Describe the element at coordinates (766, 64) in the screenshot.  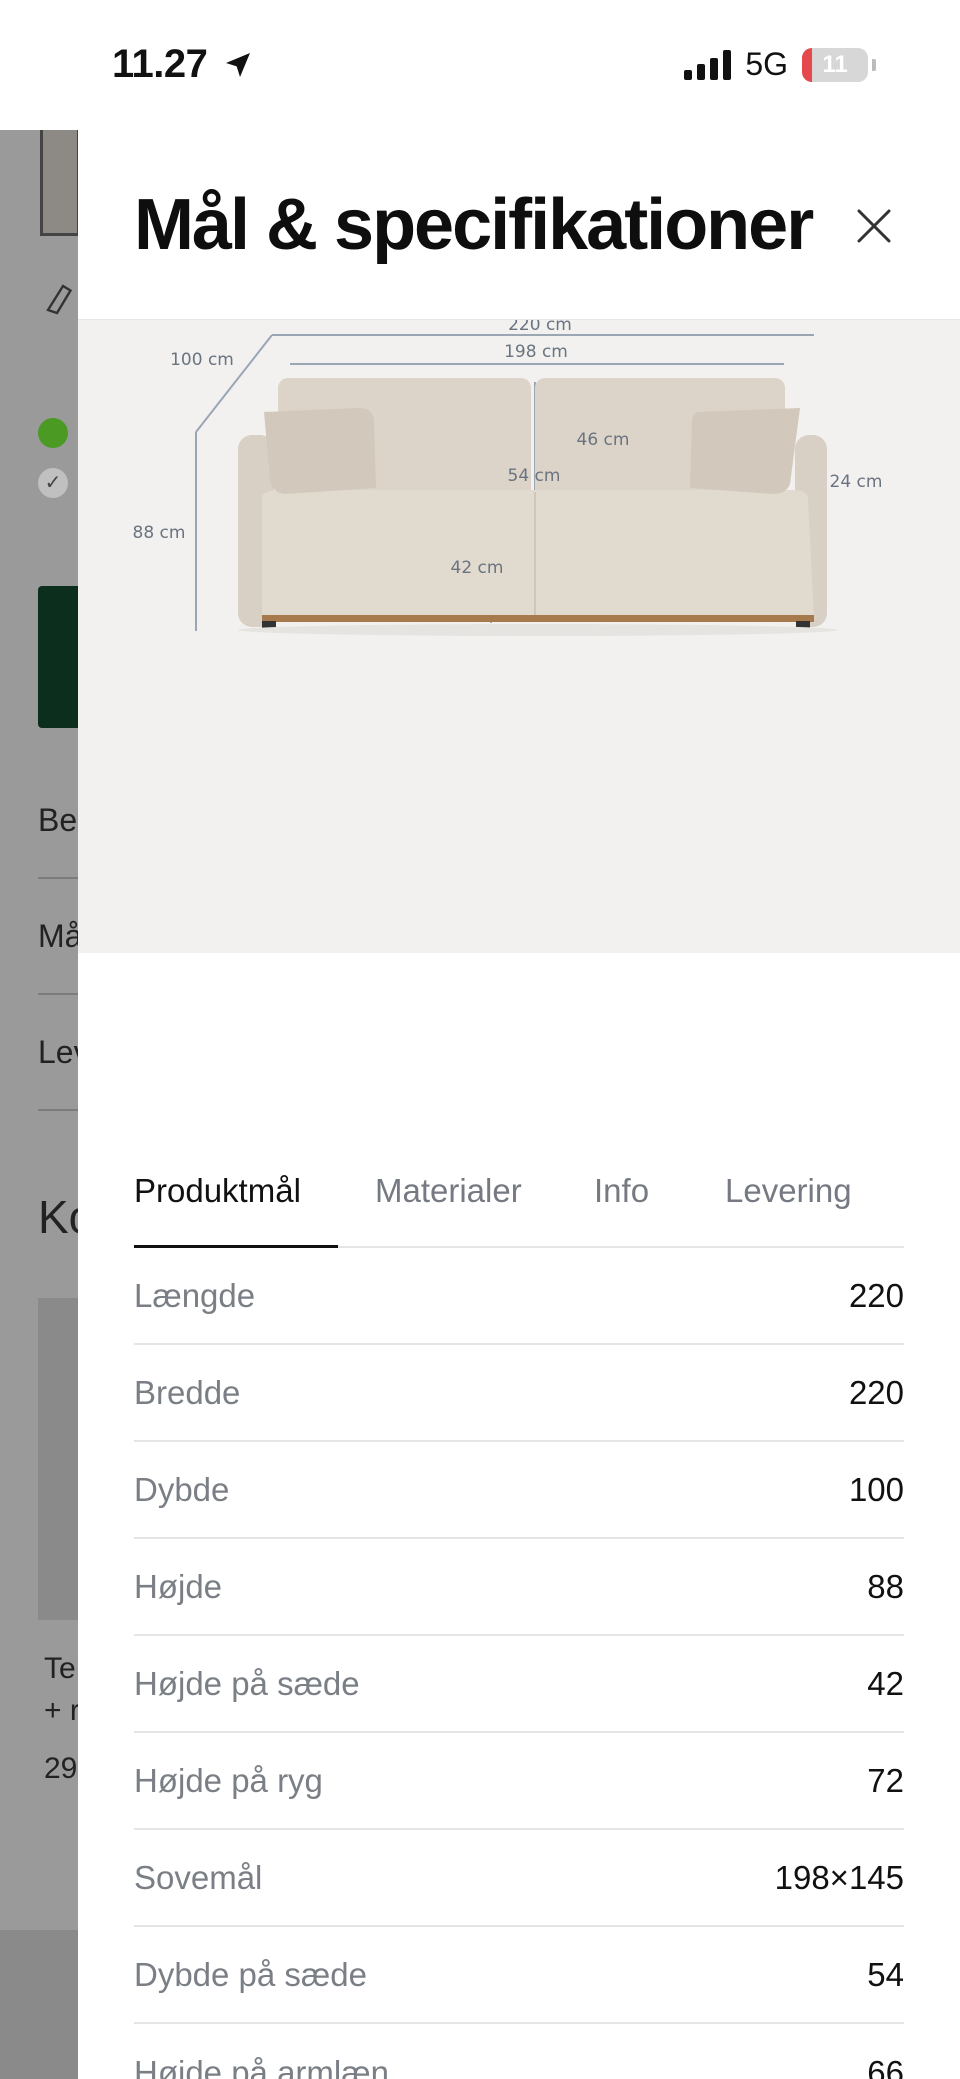
I see `network-type: 5G` at that location.